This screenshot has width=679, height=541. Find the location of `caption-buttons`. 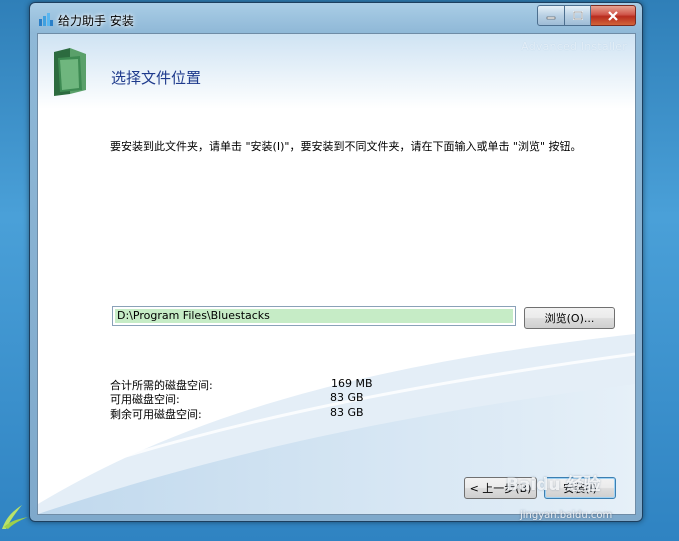

caption-buttons is located at coordinates (586, 15).